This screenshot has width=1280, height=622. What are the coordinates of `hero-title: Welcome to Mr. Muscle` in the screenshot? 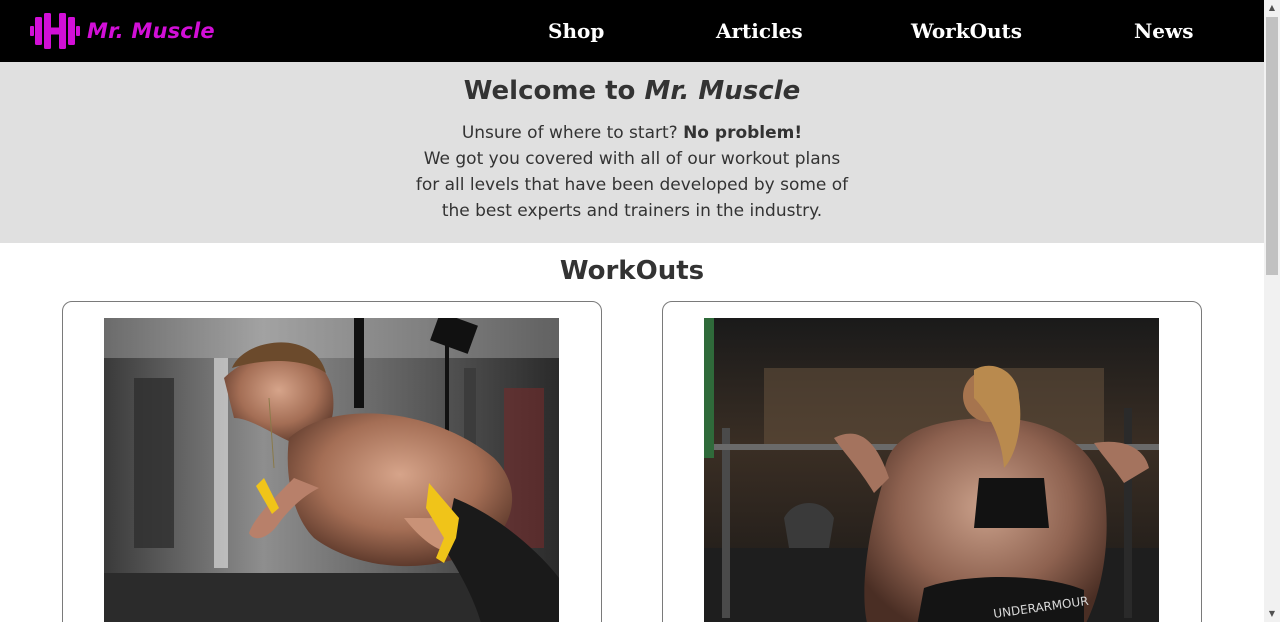 It's located at (632, 91).